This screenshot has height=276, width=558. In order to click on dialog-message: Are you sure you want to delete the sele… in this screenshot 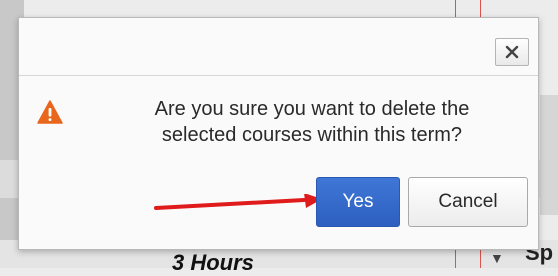, I will do `click(312, 122)`.